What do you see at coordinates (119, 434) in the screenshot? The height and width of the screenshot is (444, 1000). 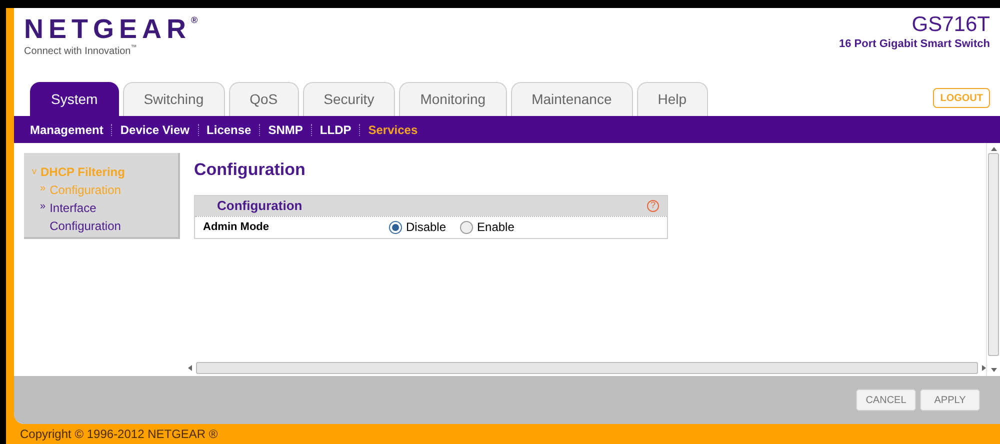 I see `copyright-text: Copyright © 1996-2012 NETGEAR ®` at bounding box center [119, 434].